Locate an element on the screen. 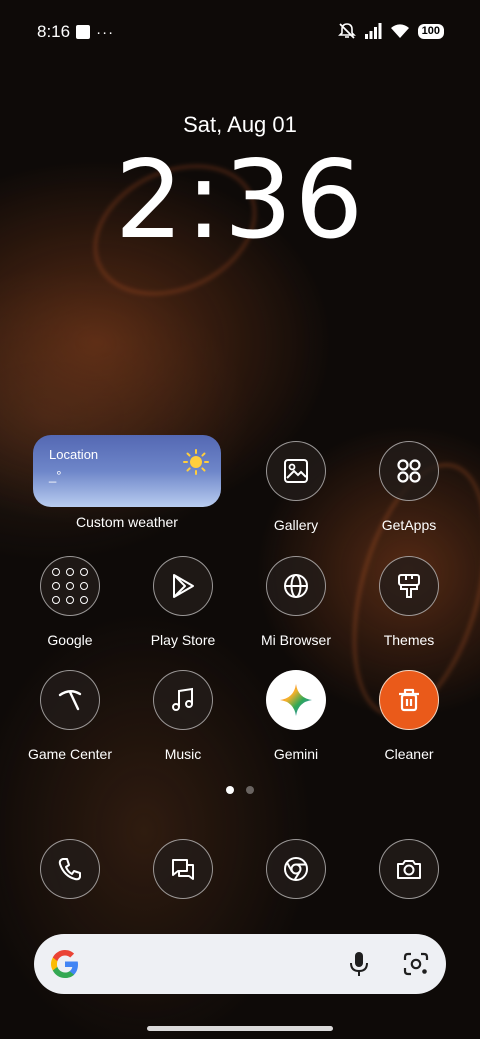  app-label: Music is located at coordinates (183, 754).